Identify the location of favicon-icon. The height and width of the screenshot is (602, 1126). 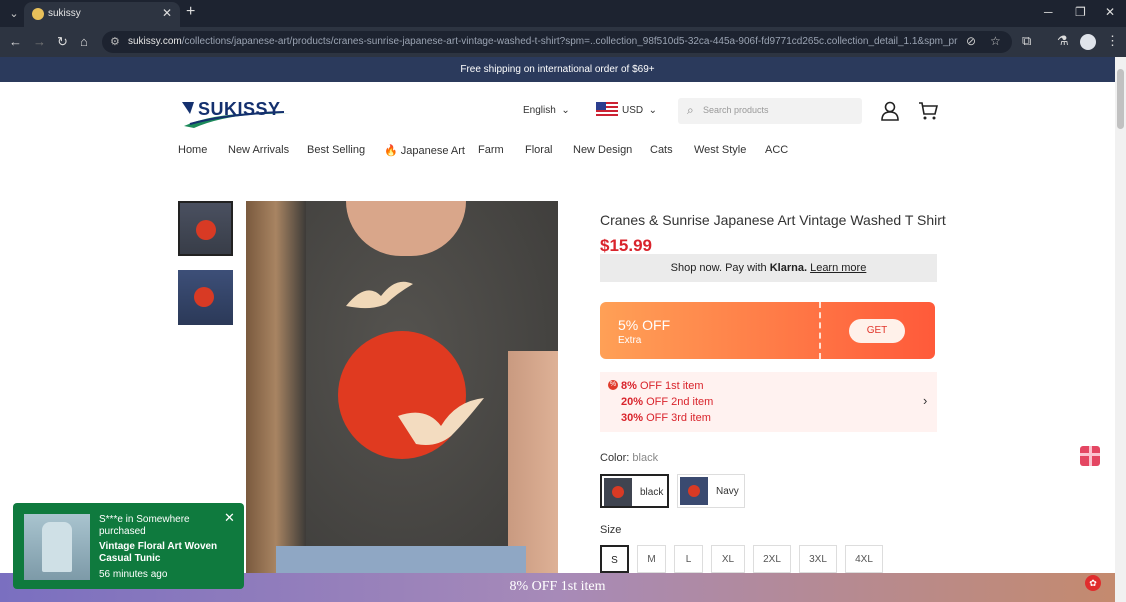
(38, 14).